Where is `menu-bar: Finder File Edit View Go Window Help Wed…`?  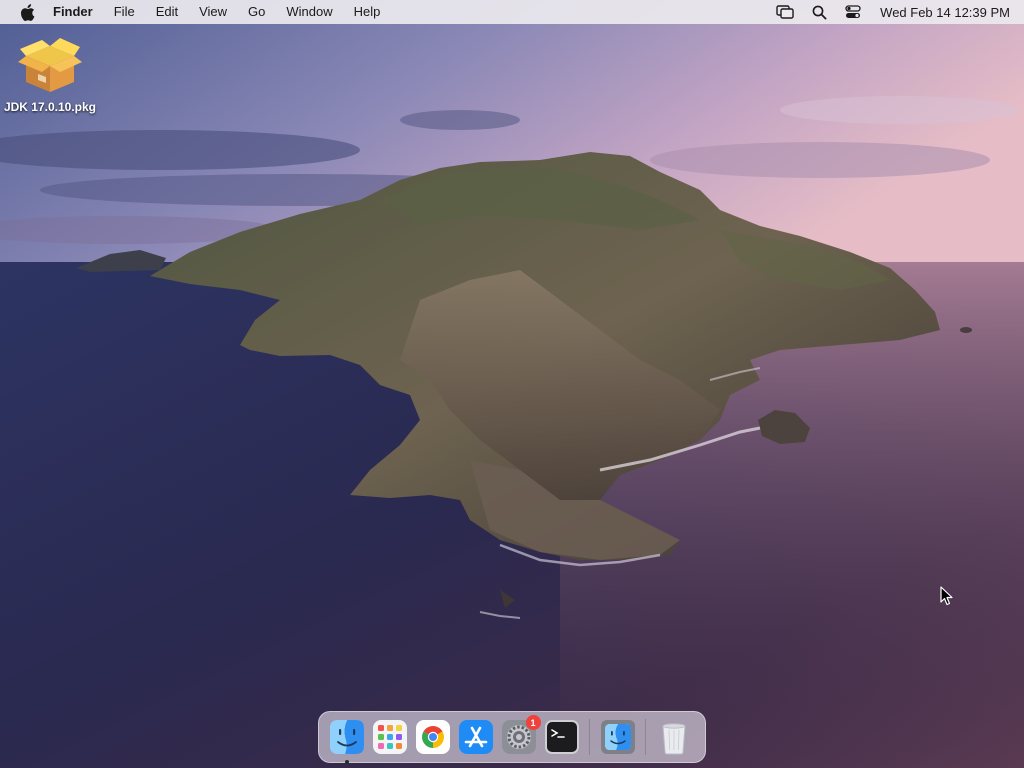
menu-bar: Finder File Edit View Go Window Help Wed… is located at coordinates (512, 12).